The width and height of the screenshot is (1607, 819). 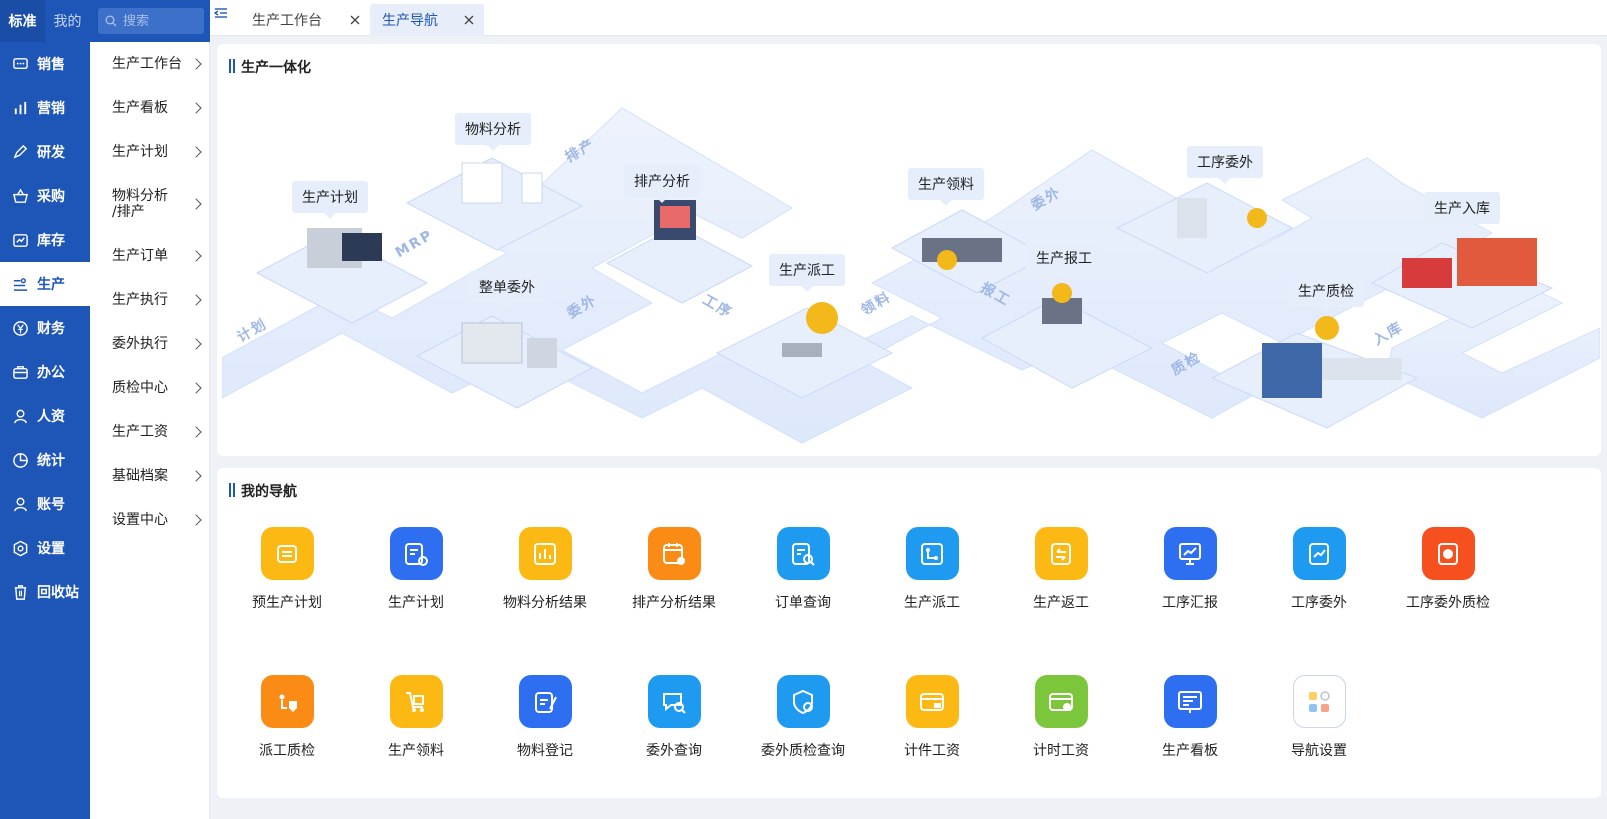 I want to click on search-icon, so click(x=111, y=21).